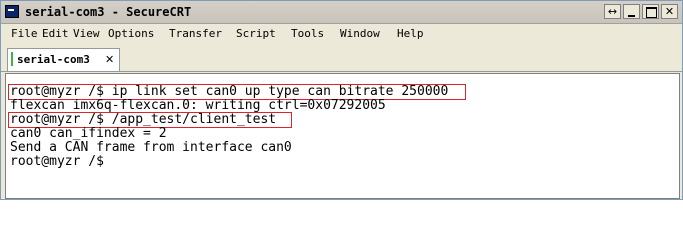 This screenshot has height=240, width=683. What do you see at coordinates (341, 58) in the screenshot?
I see `session-tab-strip: serial-com3` at bounding box center [341, 58].